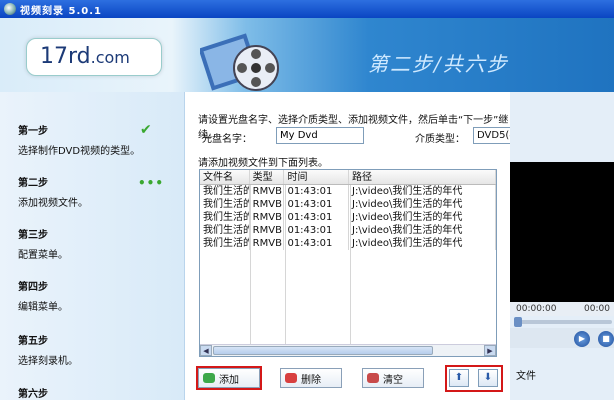 The image size is (614, 400). I want to click on window-title: 视频刻录 5.0.1, so click(61, 11).